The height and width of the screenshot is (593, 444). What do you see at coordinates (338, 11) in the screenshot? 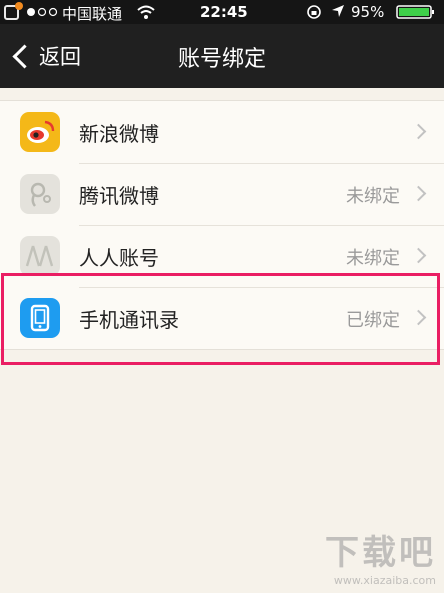
I see `location-icon` at bounding box center [338, 11].